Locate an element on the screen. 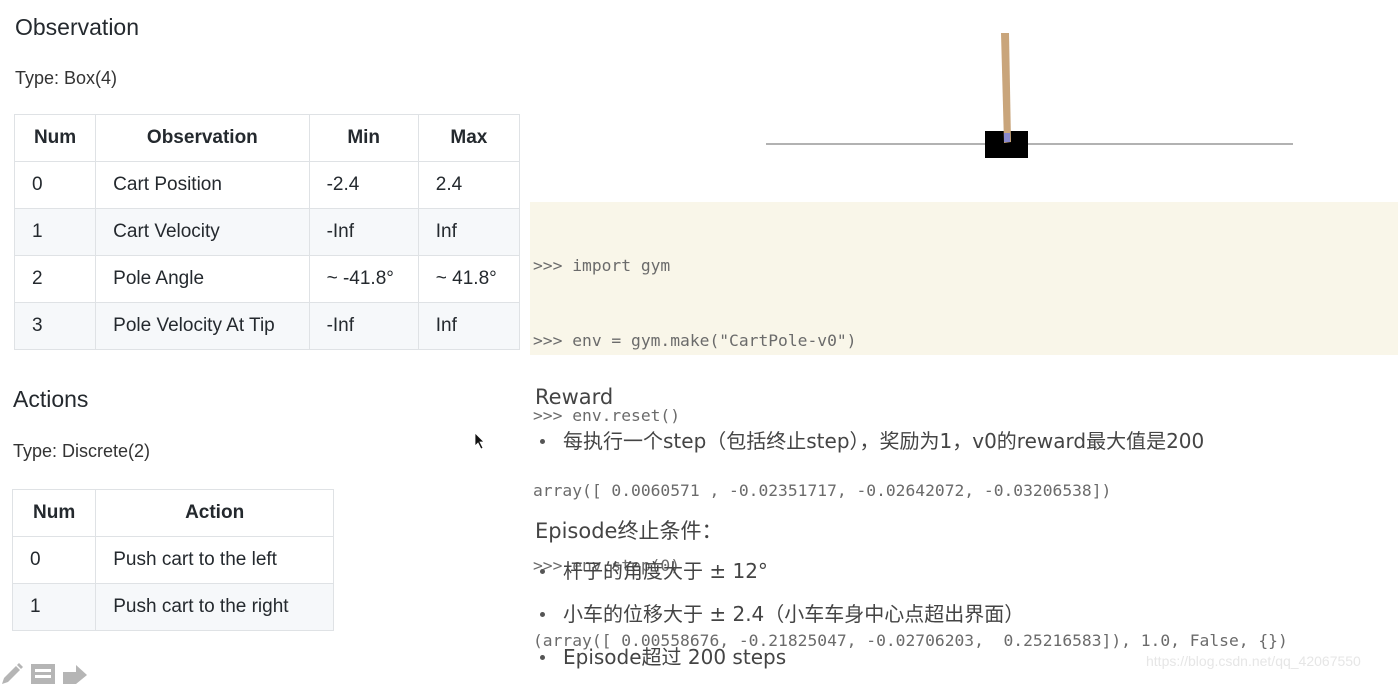 The image size is (1398, 689). pole is located at coordinates (1006, 88).